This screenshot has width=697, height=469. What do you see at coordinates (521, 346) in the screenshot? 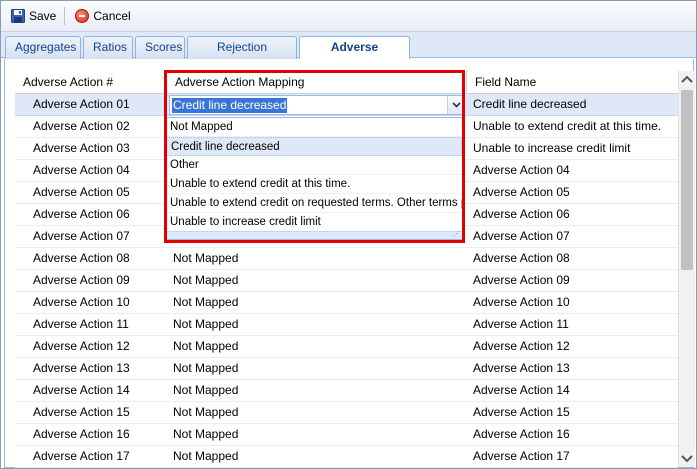
I see `field-name-cell: Adverse Action 12` at bounding box center [521, 346].